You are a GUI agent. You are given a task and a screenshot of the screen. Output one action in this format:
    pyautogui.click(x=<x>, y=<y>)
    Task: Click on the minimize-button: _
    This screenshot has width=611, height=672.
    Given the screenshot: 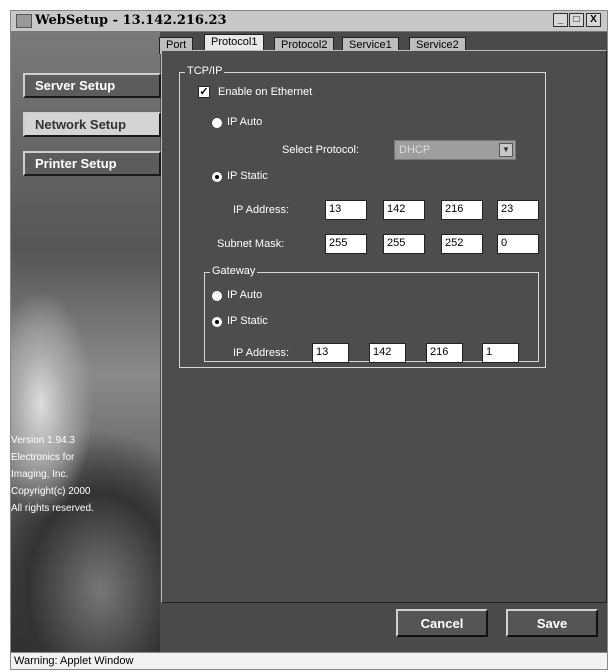 What is the action you would take?
    pyautogui.click(x=560, y=20)
    